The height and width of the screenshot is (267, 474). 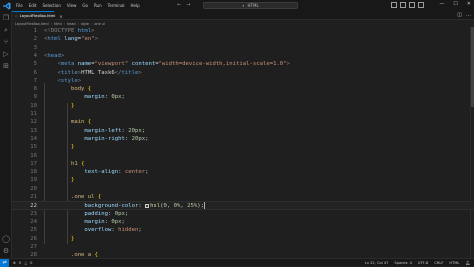 What do you see at coordinates (35, 55) in the screenshot?
I see `line-number: 4` at bounding box center [35, 55].